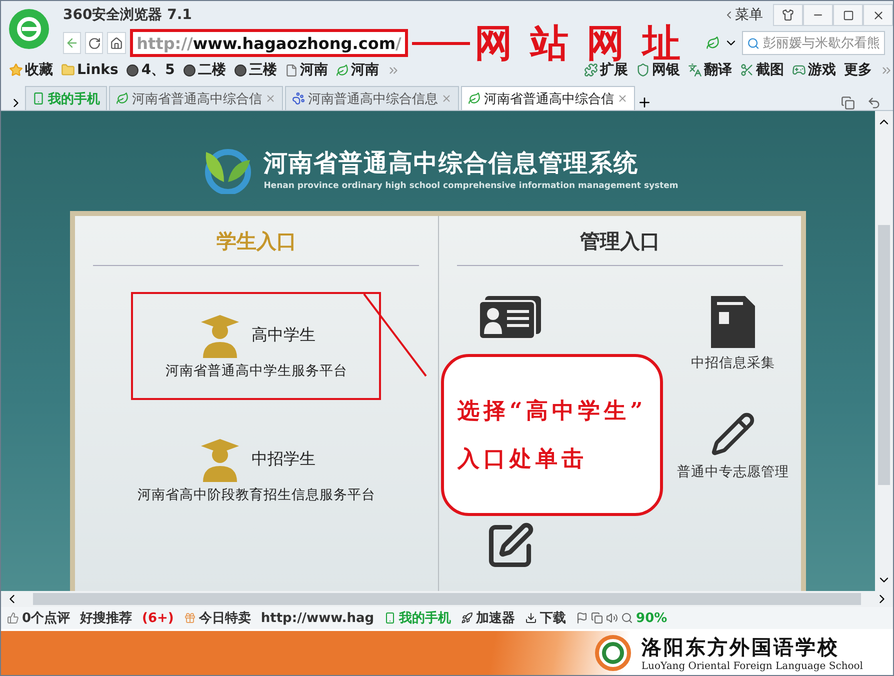  Describe the element at coordinates (317, 618) in the screenshot. I see `status-item: http://www.hag` at that location.